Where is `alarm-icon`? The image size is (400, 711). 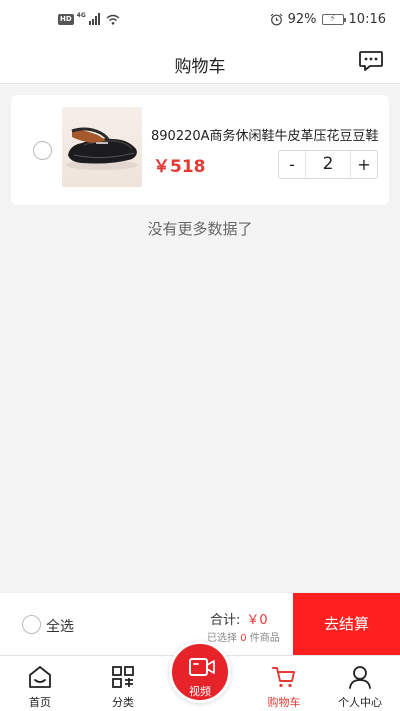
alarm-icon is located at coordinates (276, 19).